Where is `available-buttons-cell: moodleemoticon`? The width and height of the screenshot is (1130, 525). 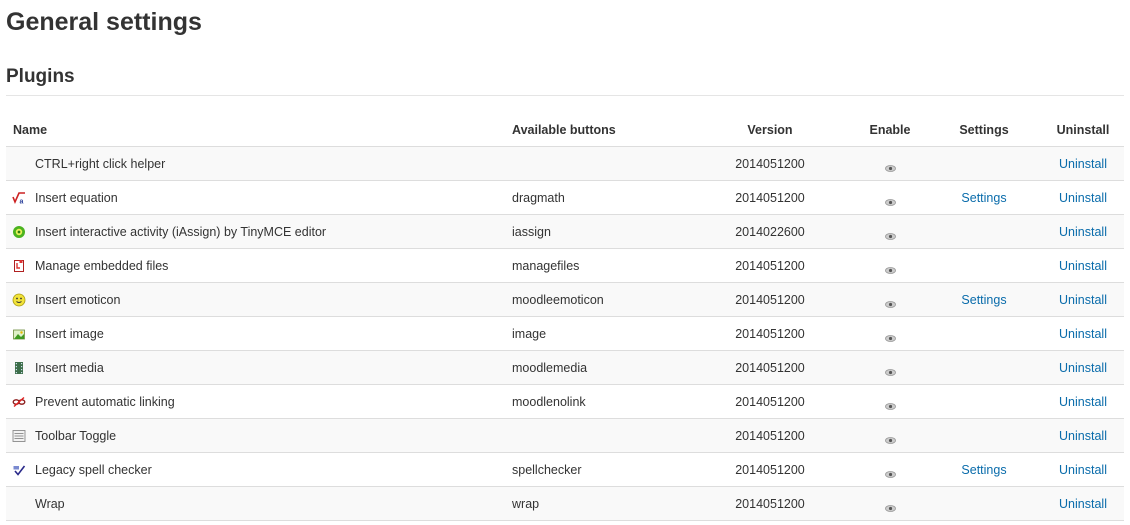
available-buttons-cell: moodleemoticon is located at coordinates (599, 299).